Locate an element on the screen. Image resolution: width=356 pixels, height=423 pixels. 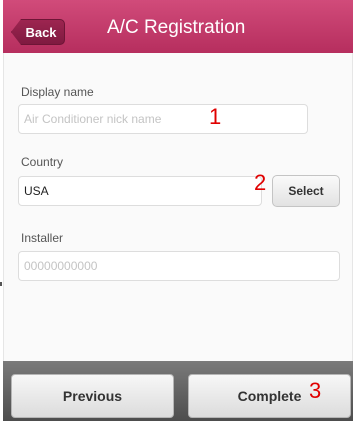
display-name-label: Display name is located at coordinates (57, 92).